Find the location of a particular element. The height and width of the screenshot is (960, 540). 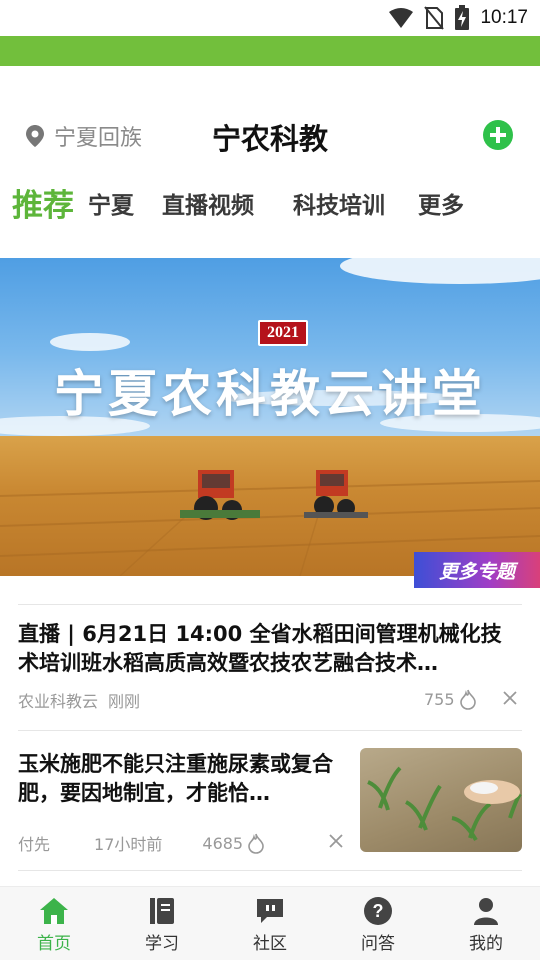

article-meta: 付先 17小时前 4685 is located at coordinates (141, 843).